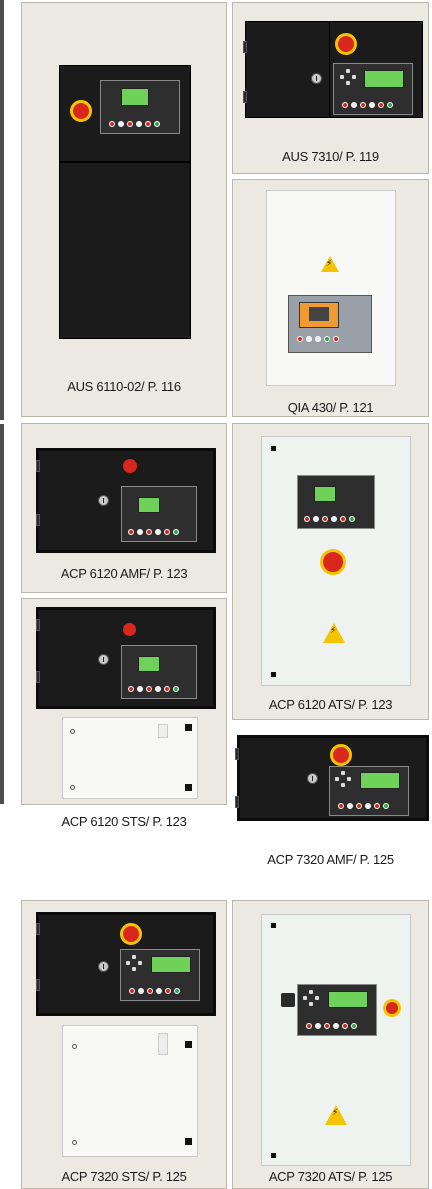  What do you see at coordinates (329, 69) in the screenshot?
I see `door-split` at bounding box center [329, 69].